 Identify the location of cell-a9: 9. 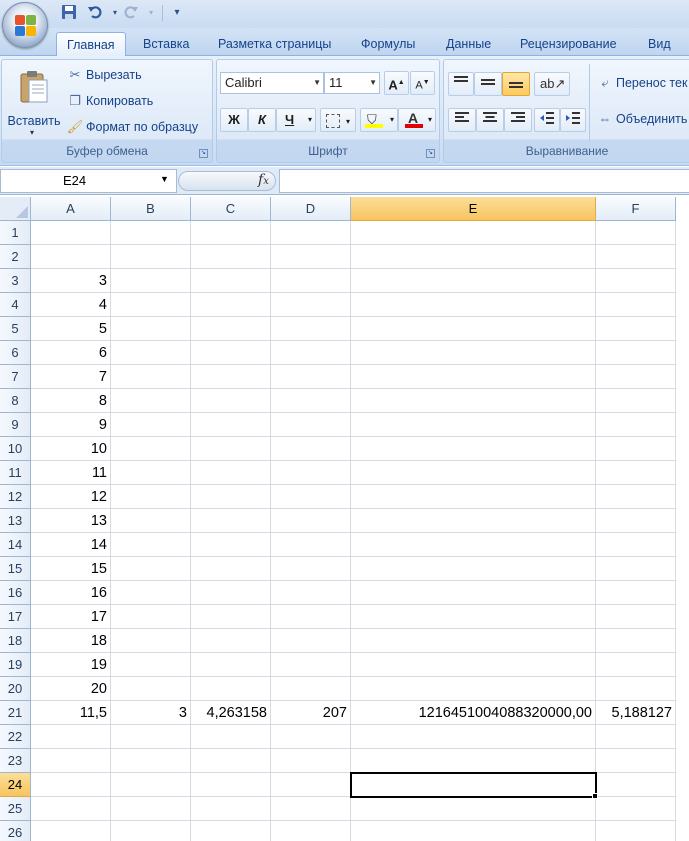
(71, 425).